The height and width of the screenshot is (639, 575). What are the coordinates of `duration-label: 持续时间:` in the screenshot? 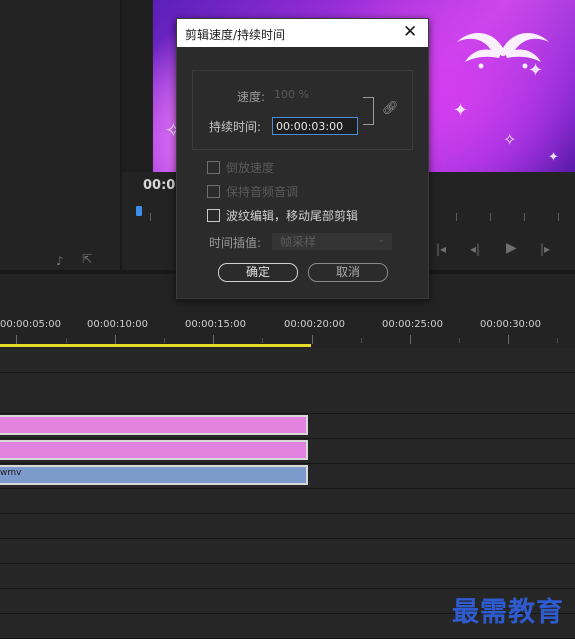 It's located at (235, 127).